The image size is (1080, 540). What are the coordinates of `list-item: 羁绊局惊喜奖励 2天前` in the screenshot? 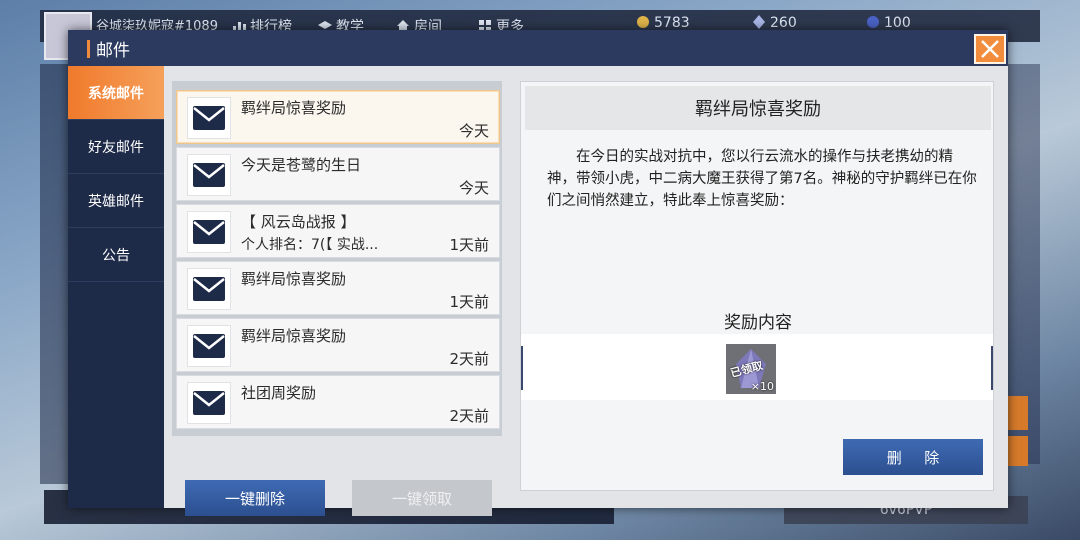 It's located at (338, 345).